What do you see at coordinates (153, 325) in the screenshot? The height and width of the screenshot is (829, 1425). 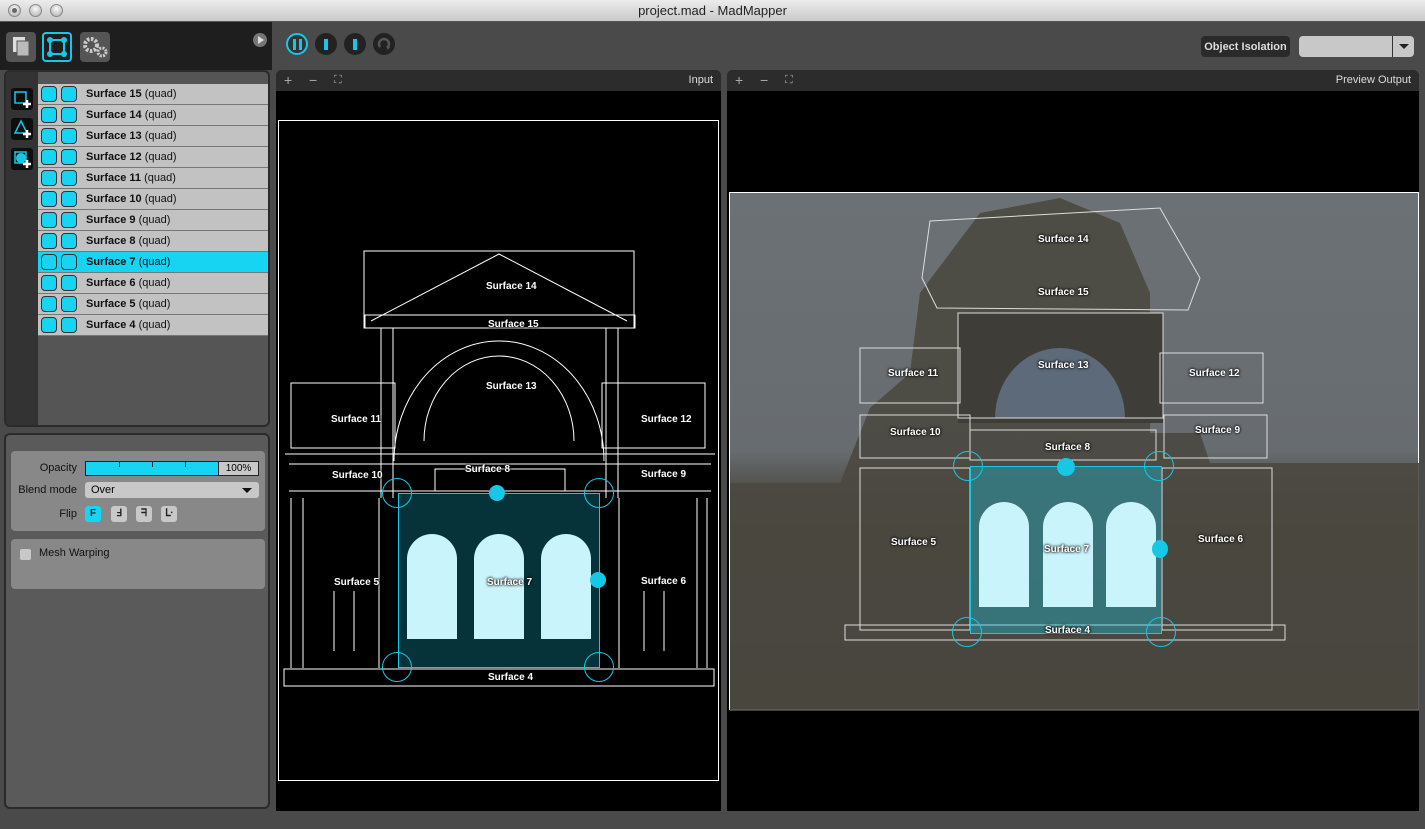 I see `surface-list-item: Surface 4 (quad)` at bounding box center [153, 325].